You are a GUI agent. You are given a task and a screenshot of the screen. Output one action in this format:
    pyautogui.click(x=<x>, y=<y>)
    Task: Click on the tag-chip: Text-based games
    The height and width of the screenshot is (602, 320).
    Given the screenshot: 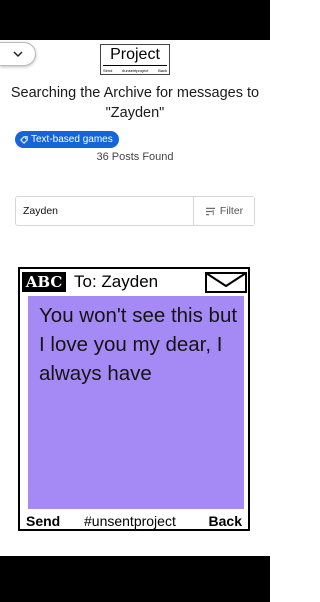 What is the action you would take?
    pyautogui.click(x=67, y=139)
    